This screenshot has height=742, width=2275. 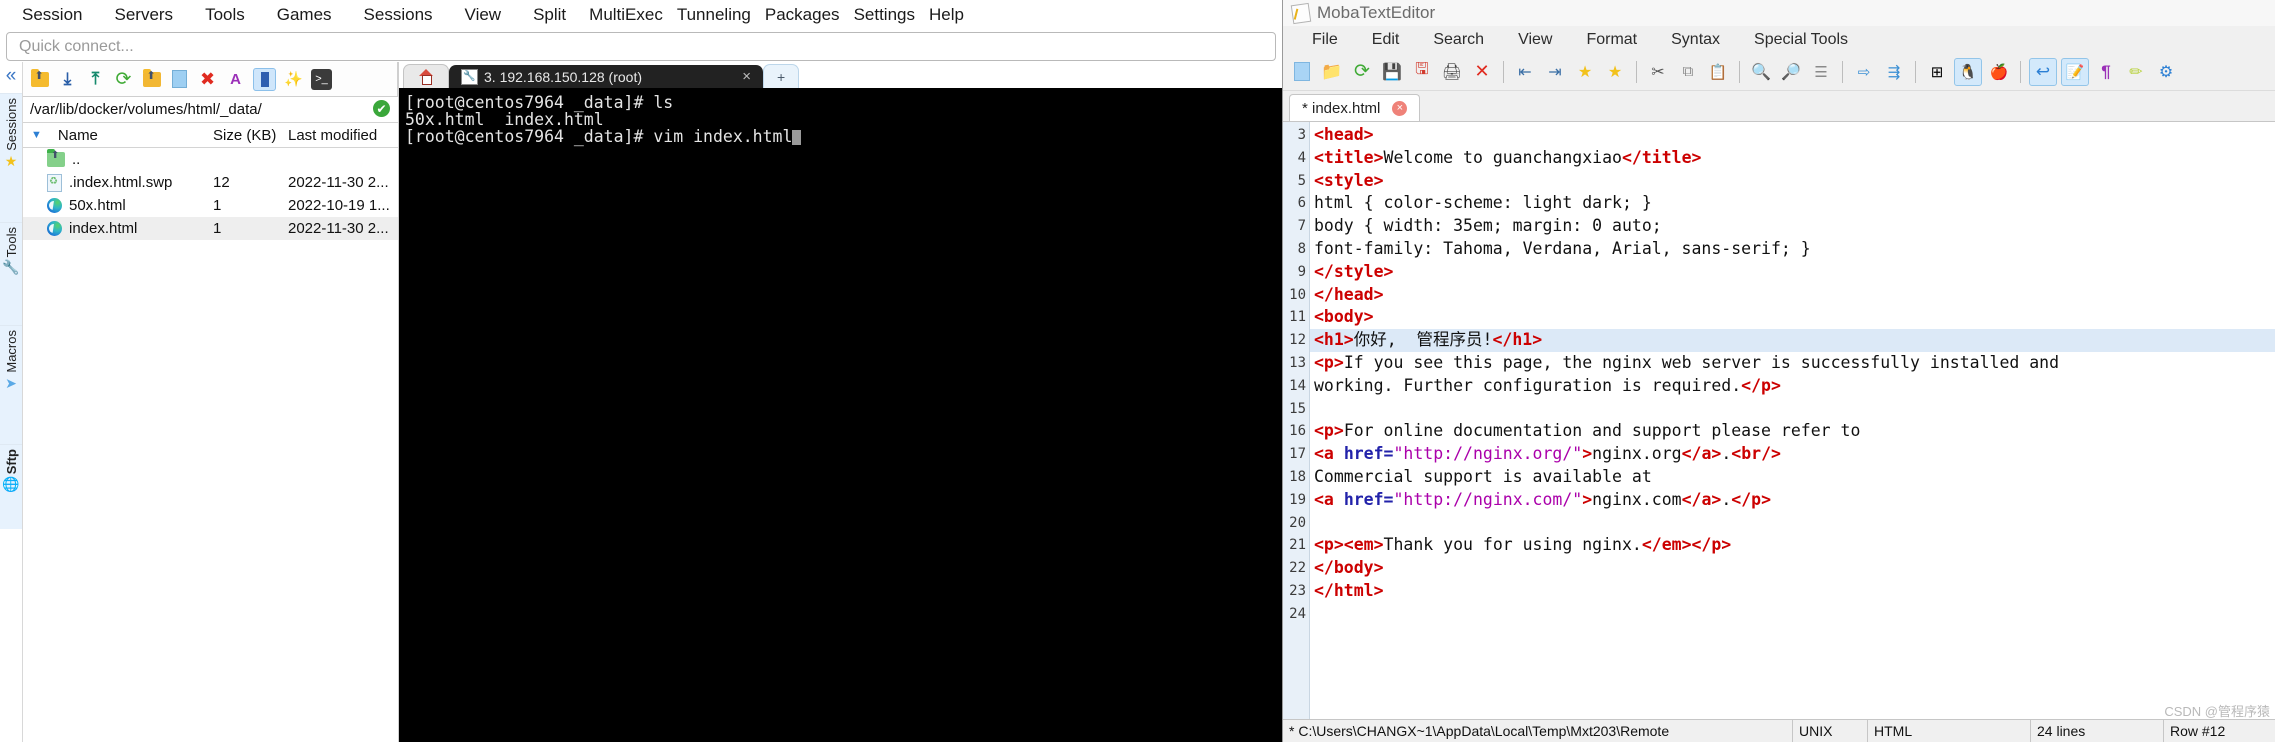 What do you see at coordinates (1792, 203) in the screenshot?
I see `code-line: html { color-scheme: light dark; }` at bounding box center [1792, 203].